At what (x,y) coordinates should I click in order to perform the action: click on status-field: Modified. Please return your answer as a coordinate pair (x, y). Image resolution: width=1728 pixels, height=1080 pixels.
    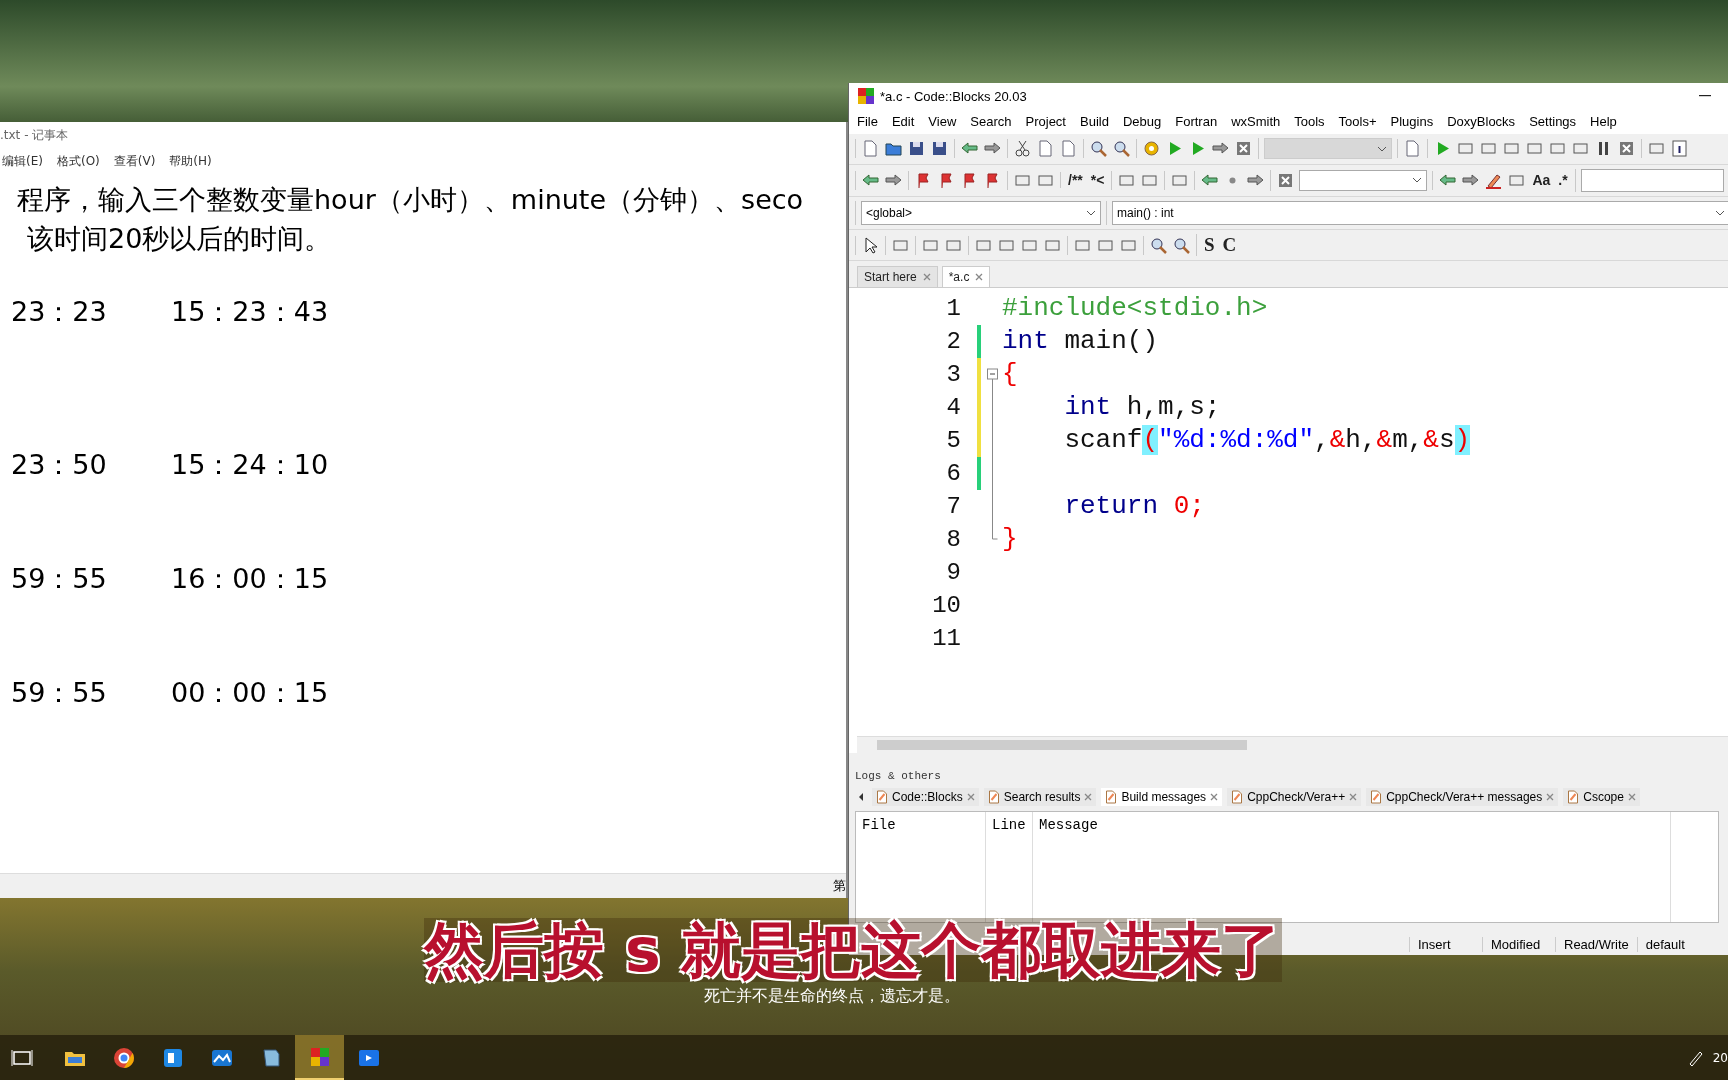
    Looking at the image, I should click on (1518, 944).